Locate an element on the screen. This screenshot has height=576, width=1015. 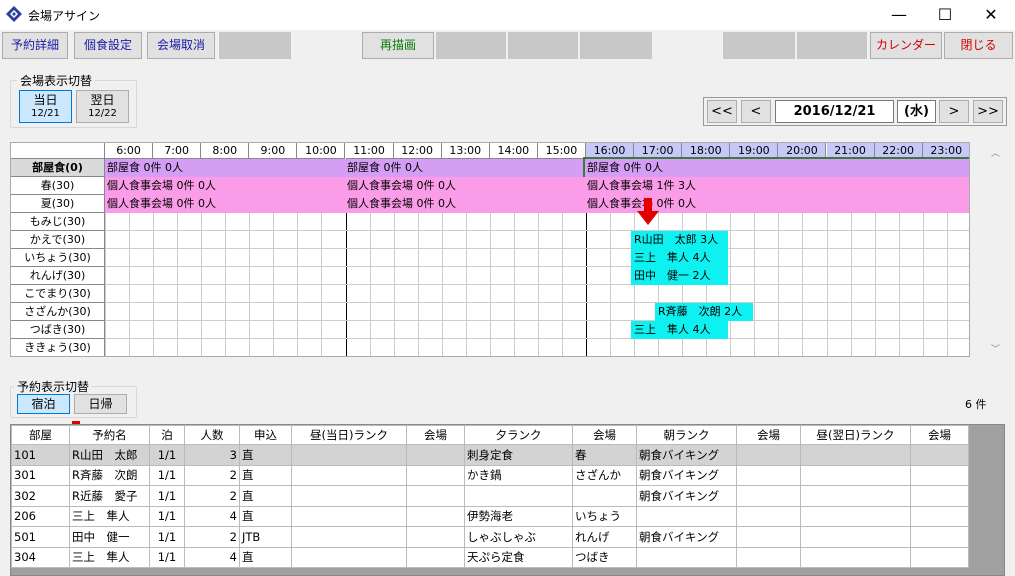
table-row: 304 三上 隼人 1/1 4 直 天ぷら定食 つばき is located at coordinates (490, 557).